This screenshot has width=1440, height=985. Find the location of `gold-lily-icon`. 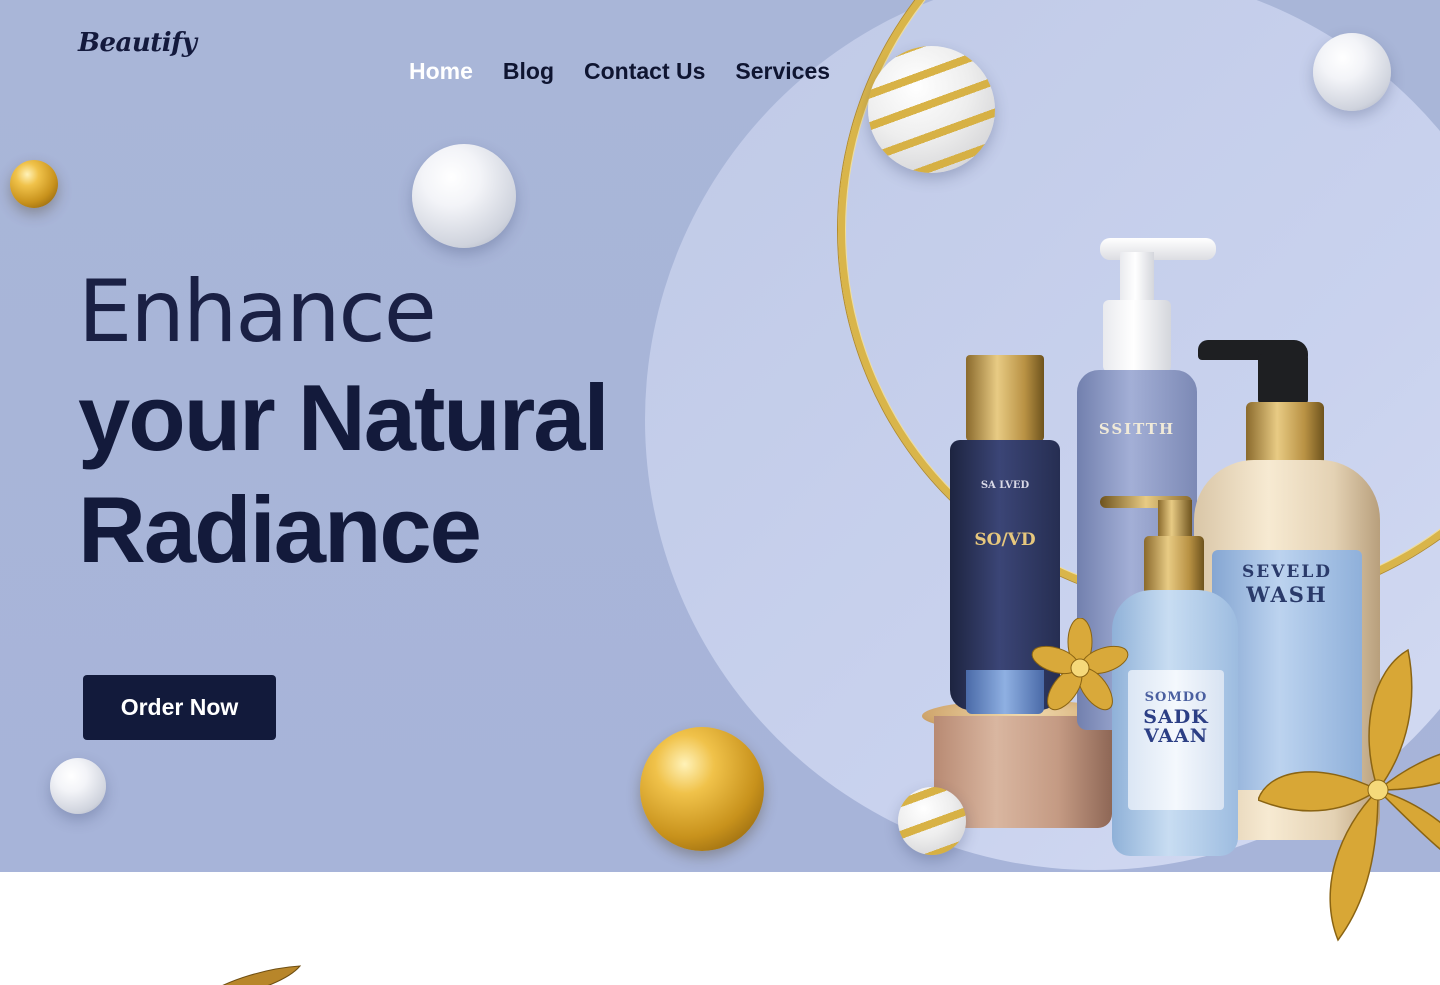

gold-lily-icon is located at coordinates (1349, 795).